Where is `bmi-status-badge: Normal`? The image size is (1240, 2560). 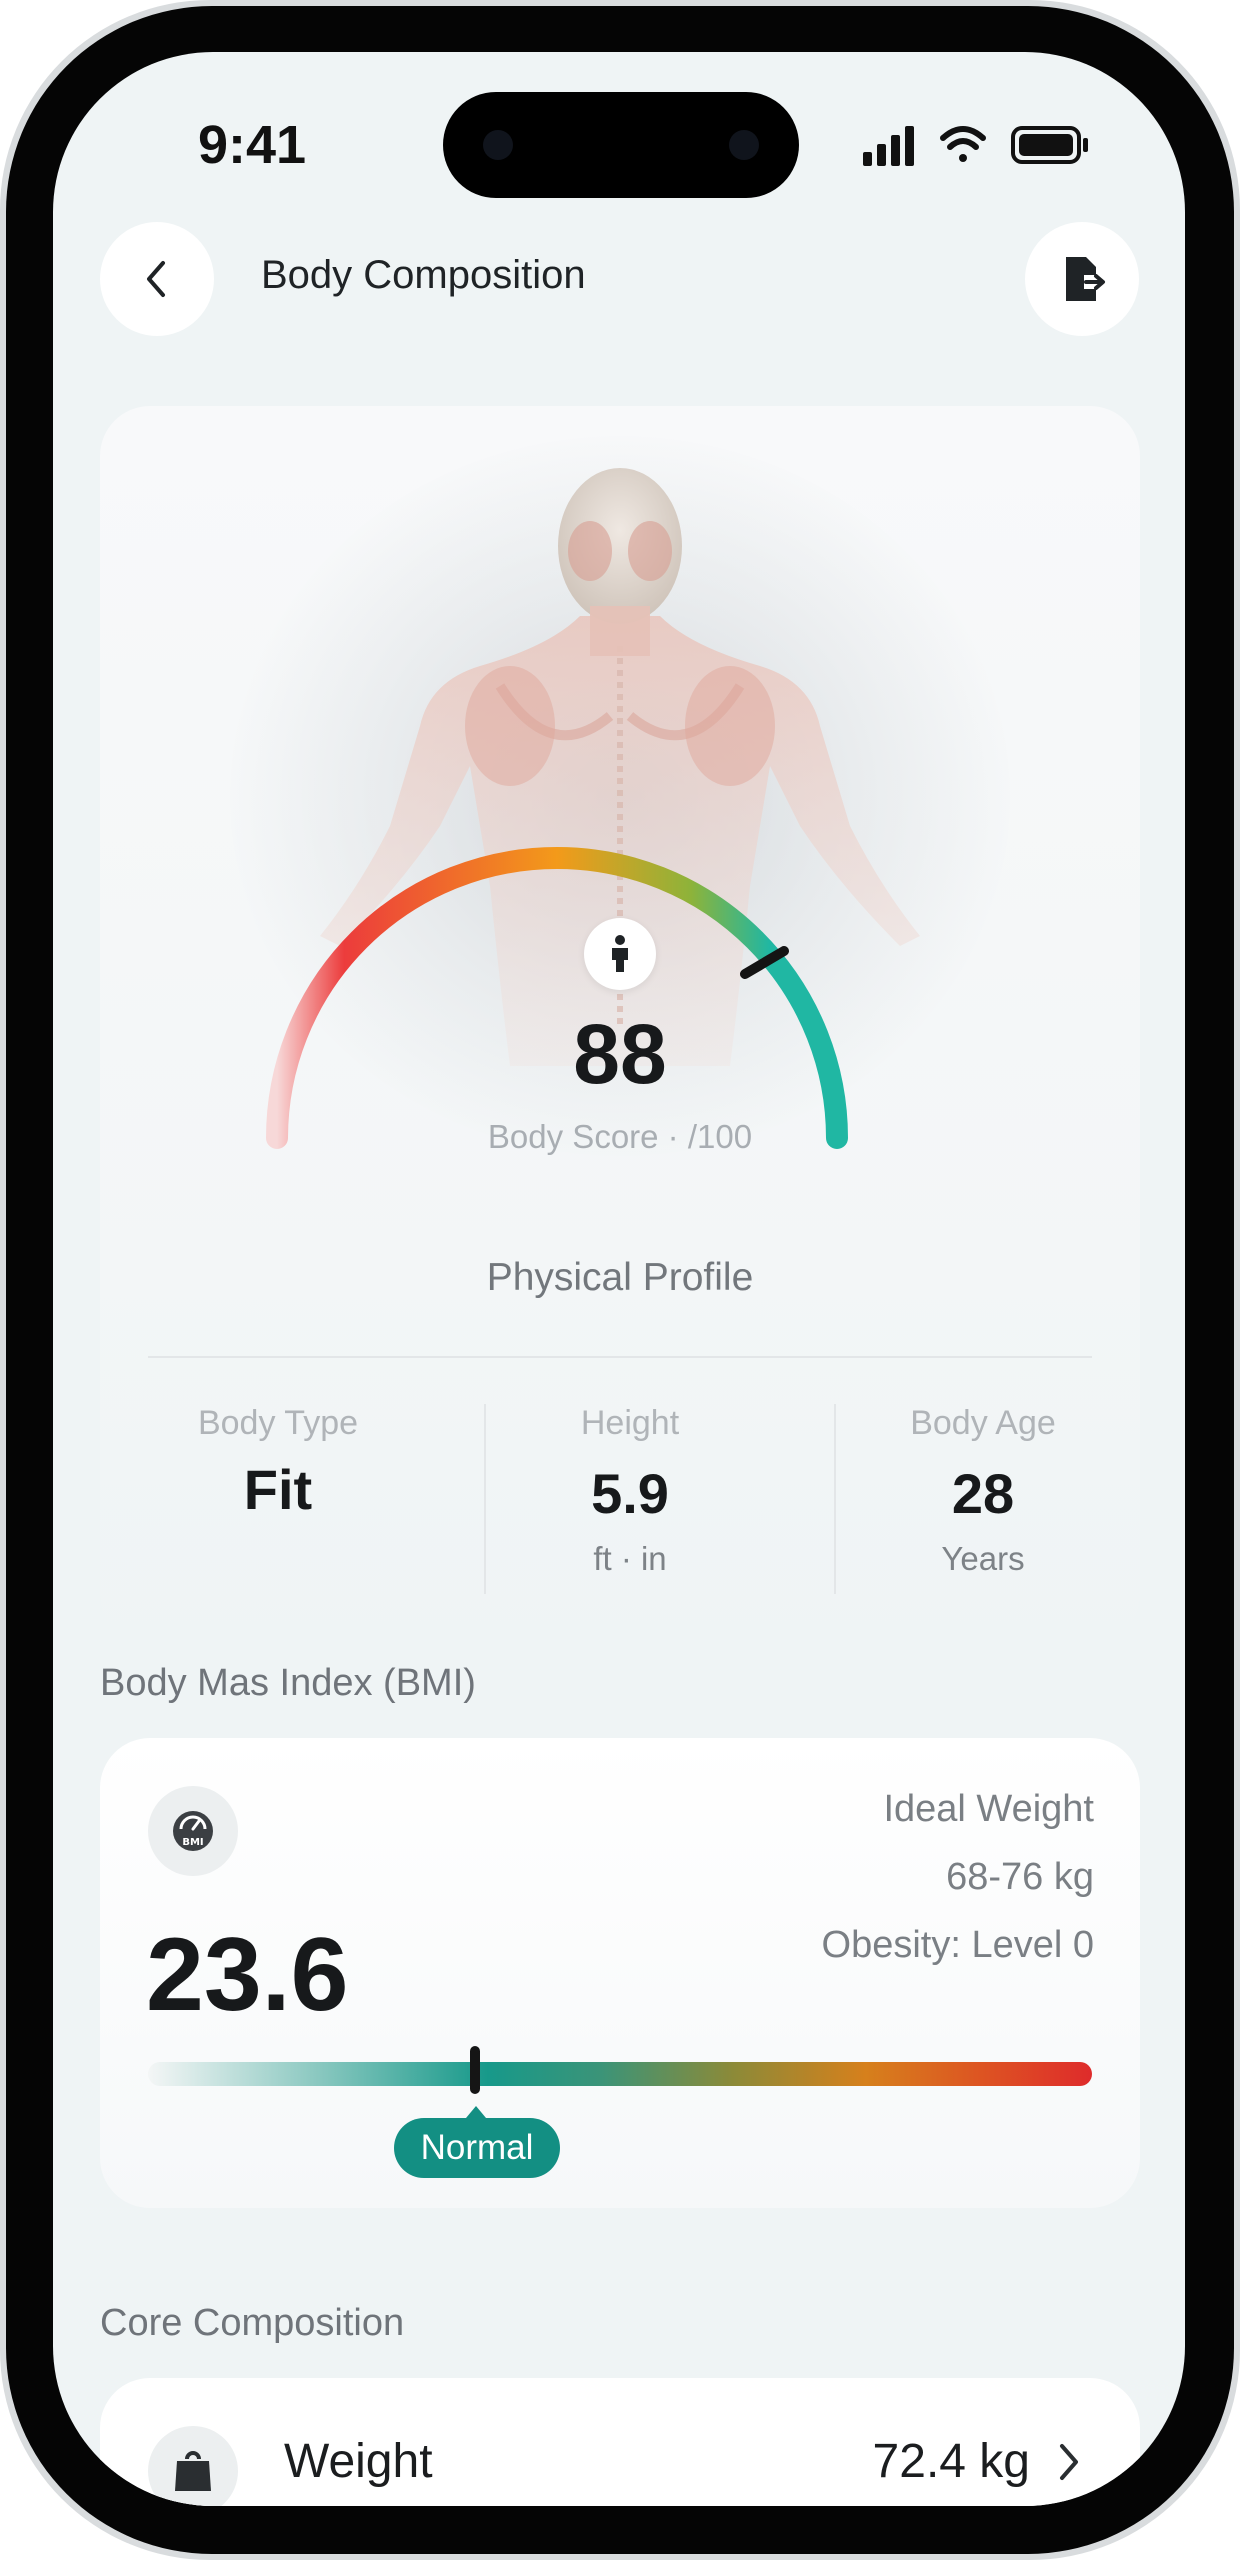 bmi-status-badge: Normal is located at coordinates (477, 2148).